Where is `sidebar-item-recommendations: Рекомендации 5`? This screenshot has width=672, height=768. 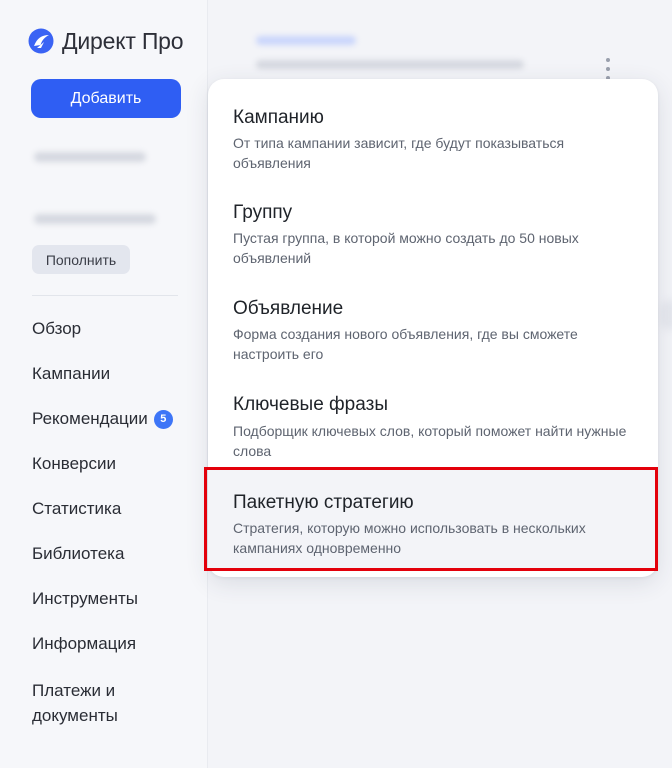
sidebar-item-recommendations: Рекомендации 5 is located at coordinates (112, 419).